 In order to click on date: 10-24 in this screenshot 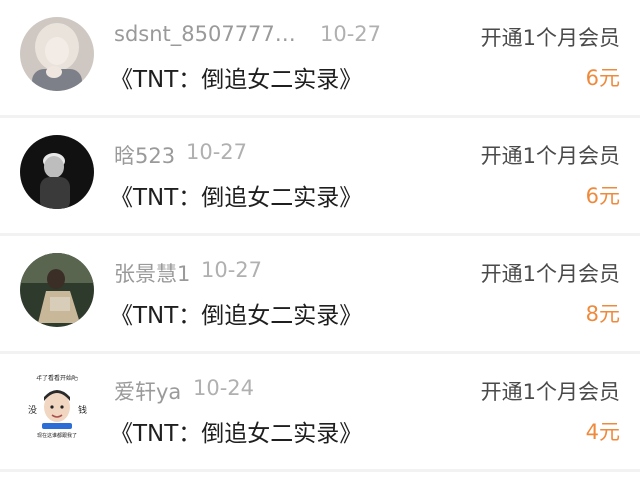, I will do `click(224, 388)`.